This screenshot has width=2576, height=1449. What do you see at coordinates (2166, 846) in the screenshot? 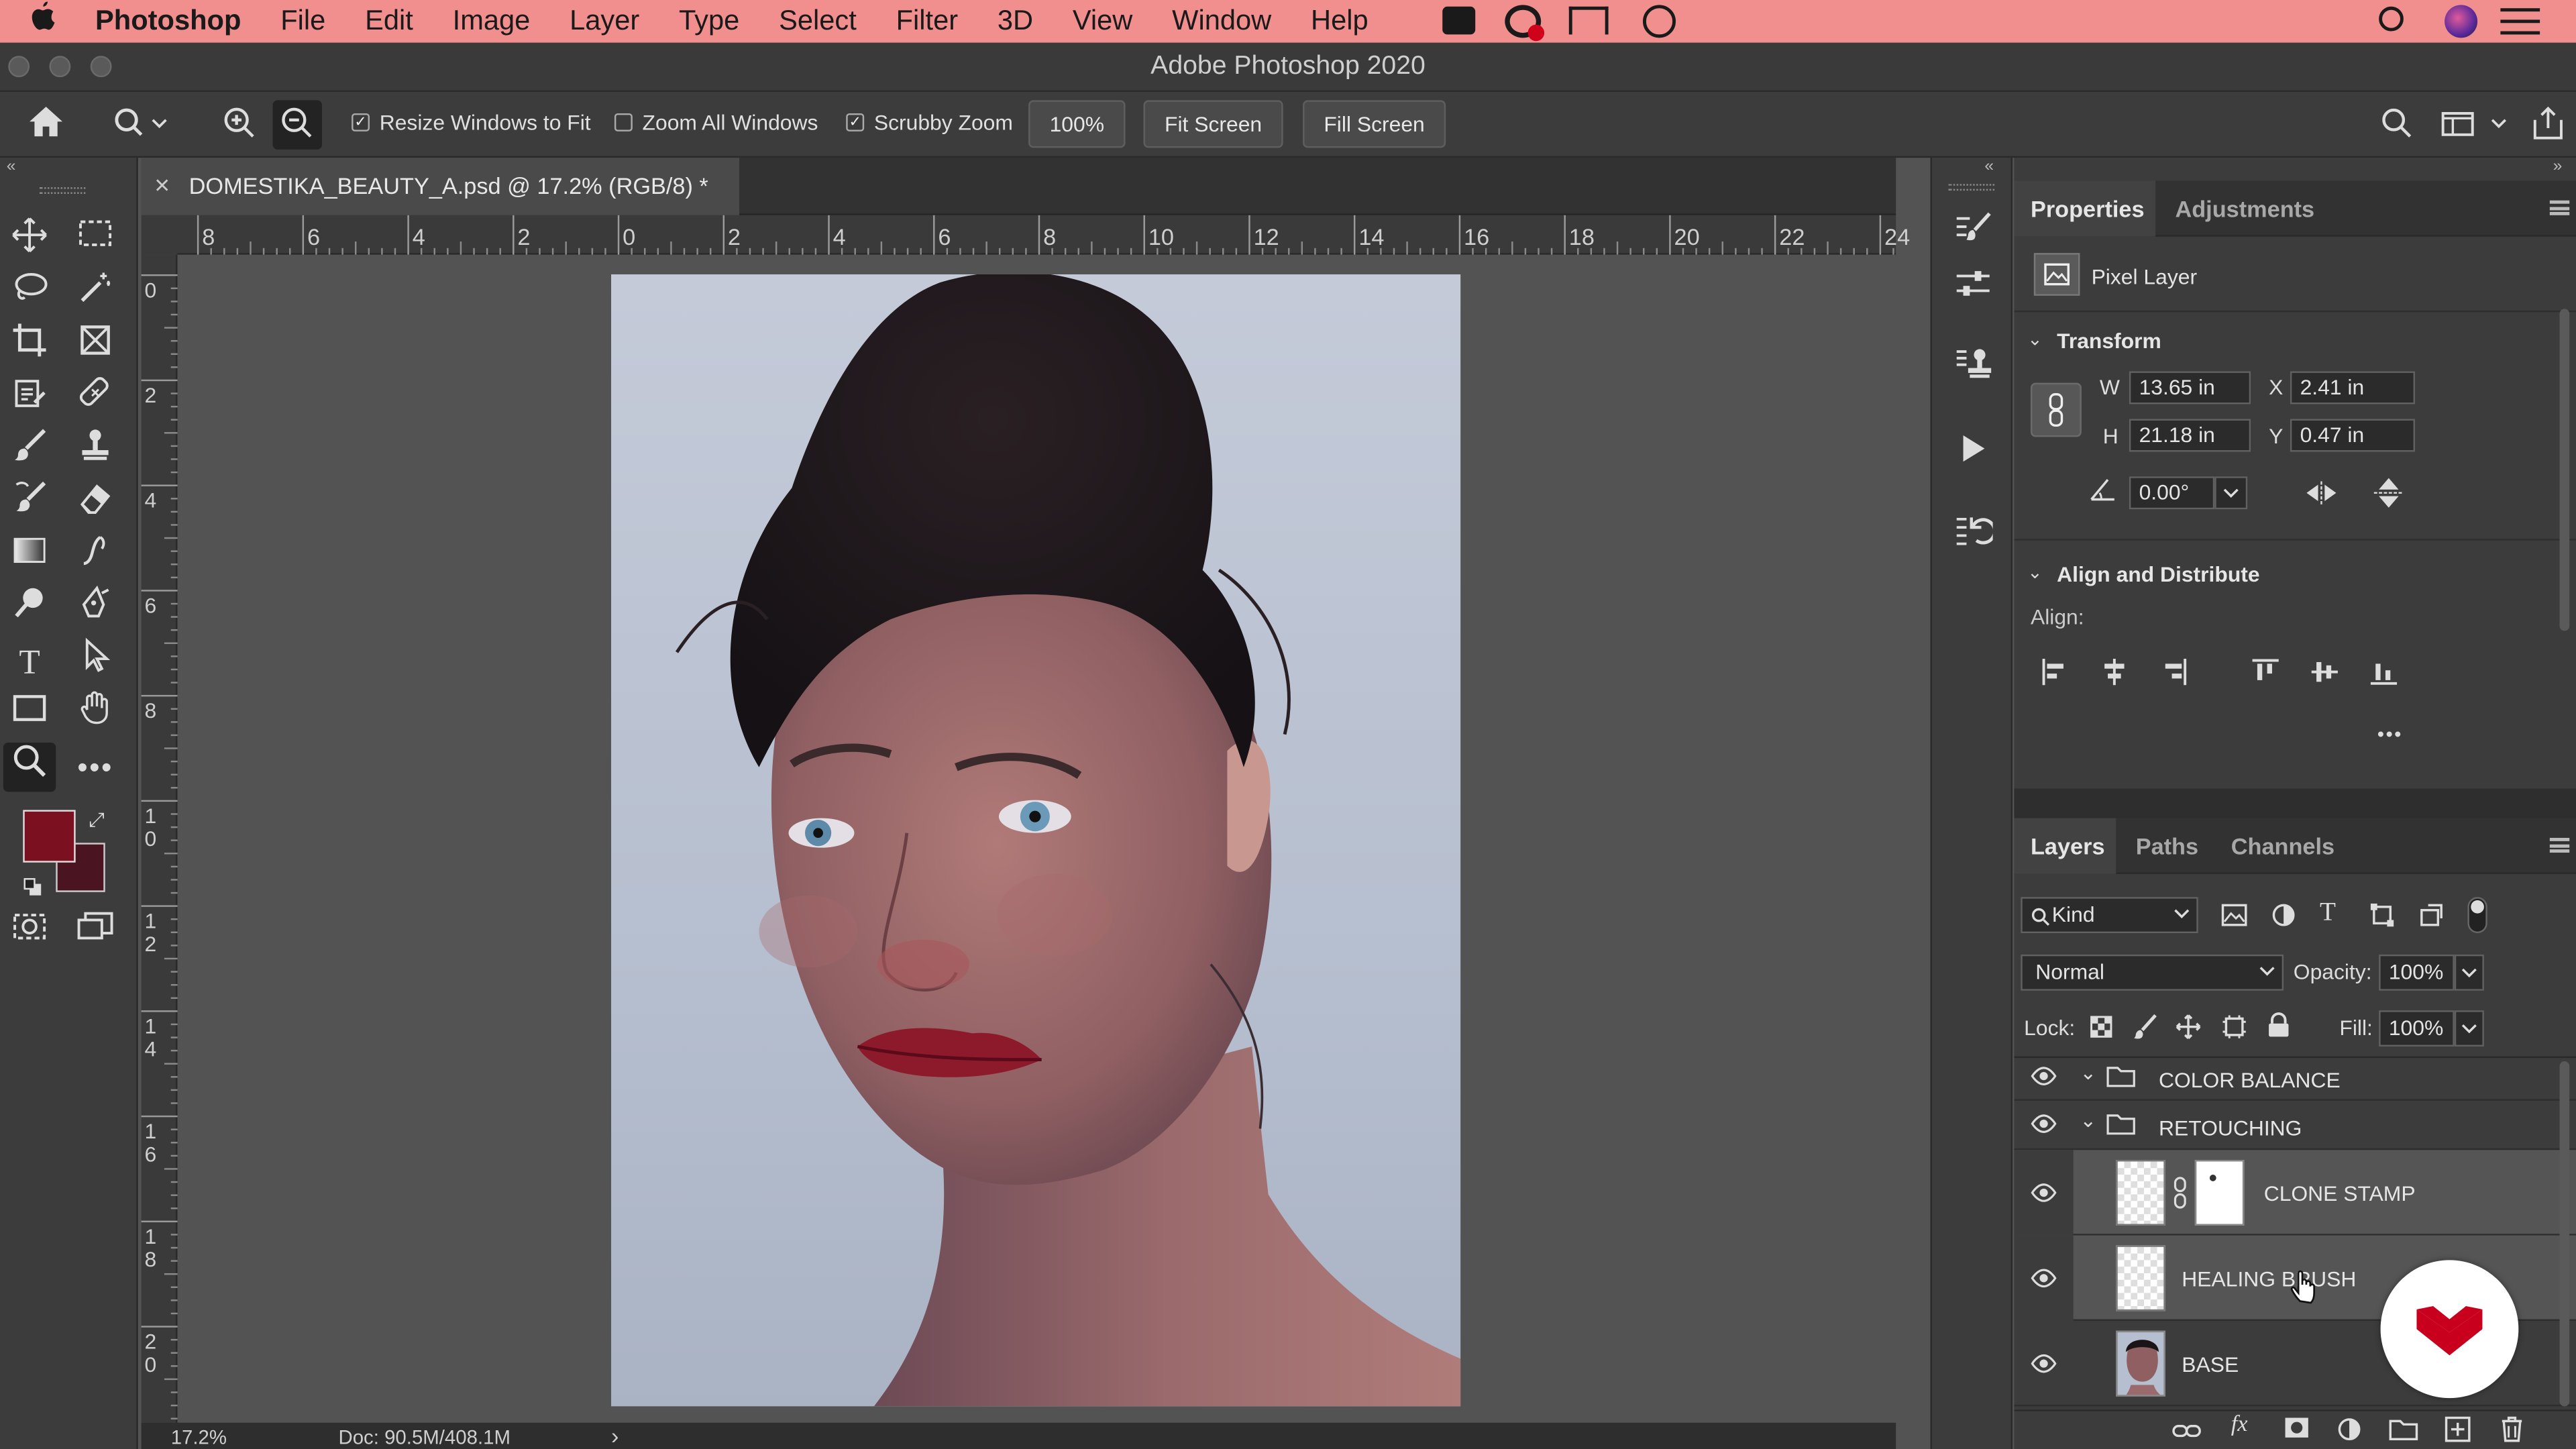
I see `tab-paths: Paths` at bounding box center [2166, 846].